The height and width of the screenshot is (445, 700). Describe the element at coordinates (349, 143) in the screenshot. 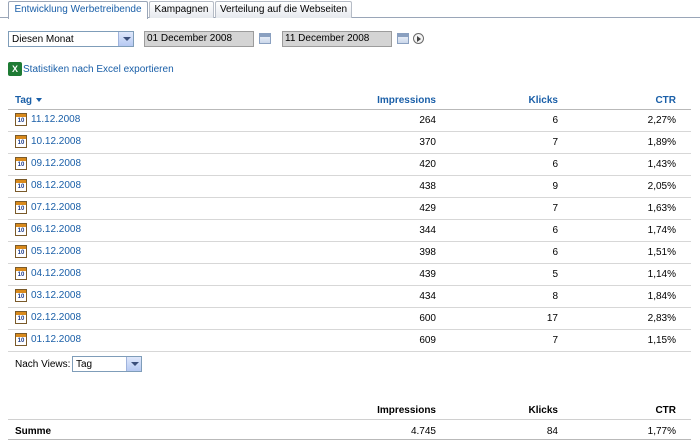

I see `table-row: 10 10.12.2008 370 7 1,89%` at that location.